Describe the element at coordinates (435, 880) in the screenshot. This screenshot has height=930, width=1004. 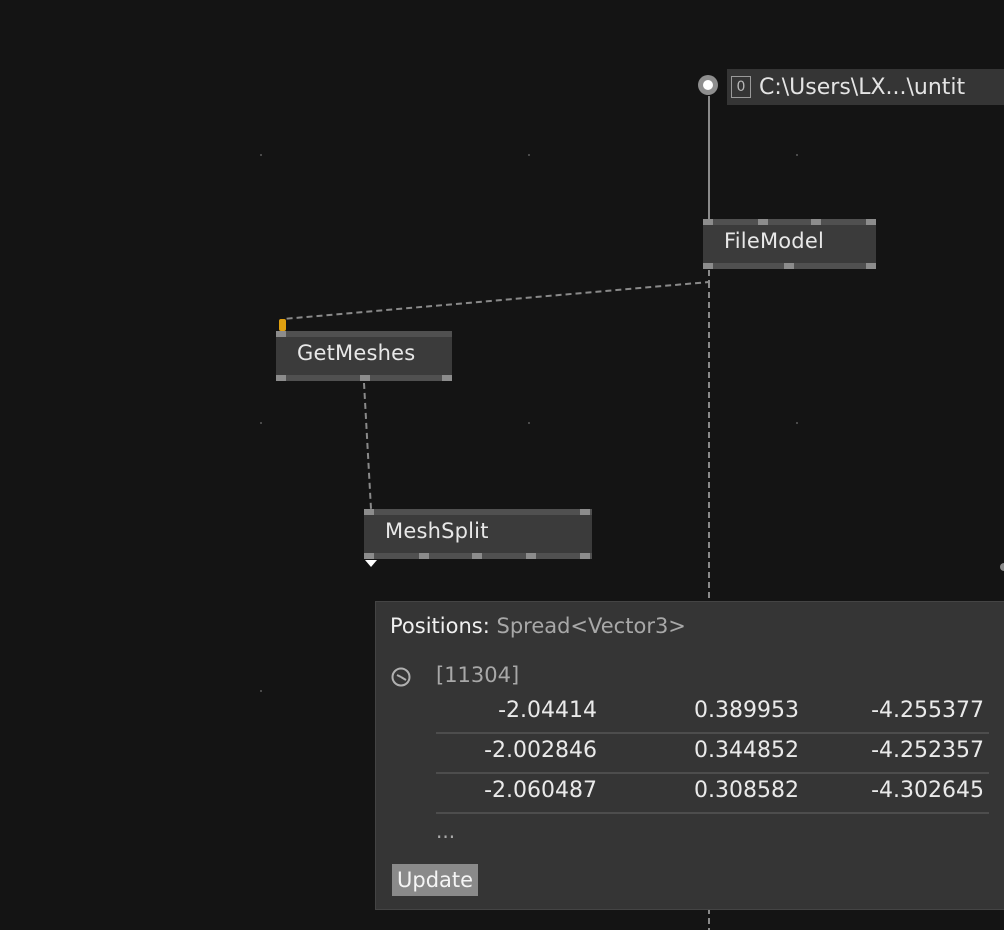
I see `update-button: Update` at that location.